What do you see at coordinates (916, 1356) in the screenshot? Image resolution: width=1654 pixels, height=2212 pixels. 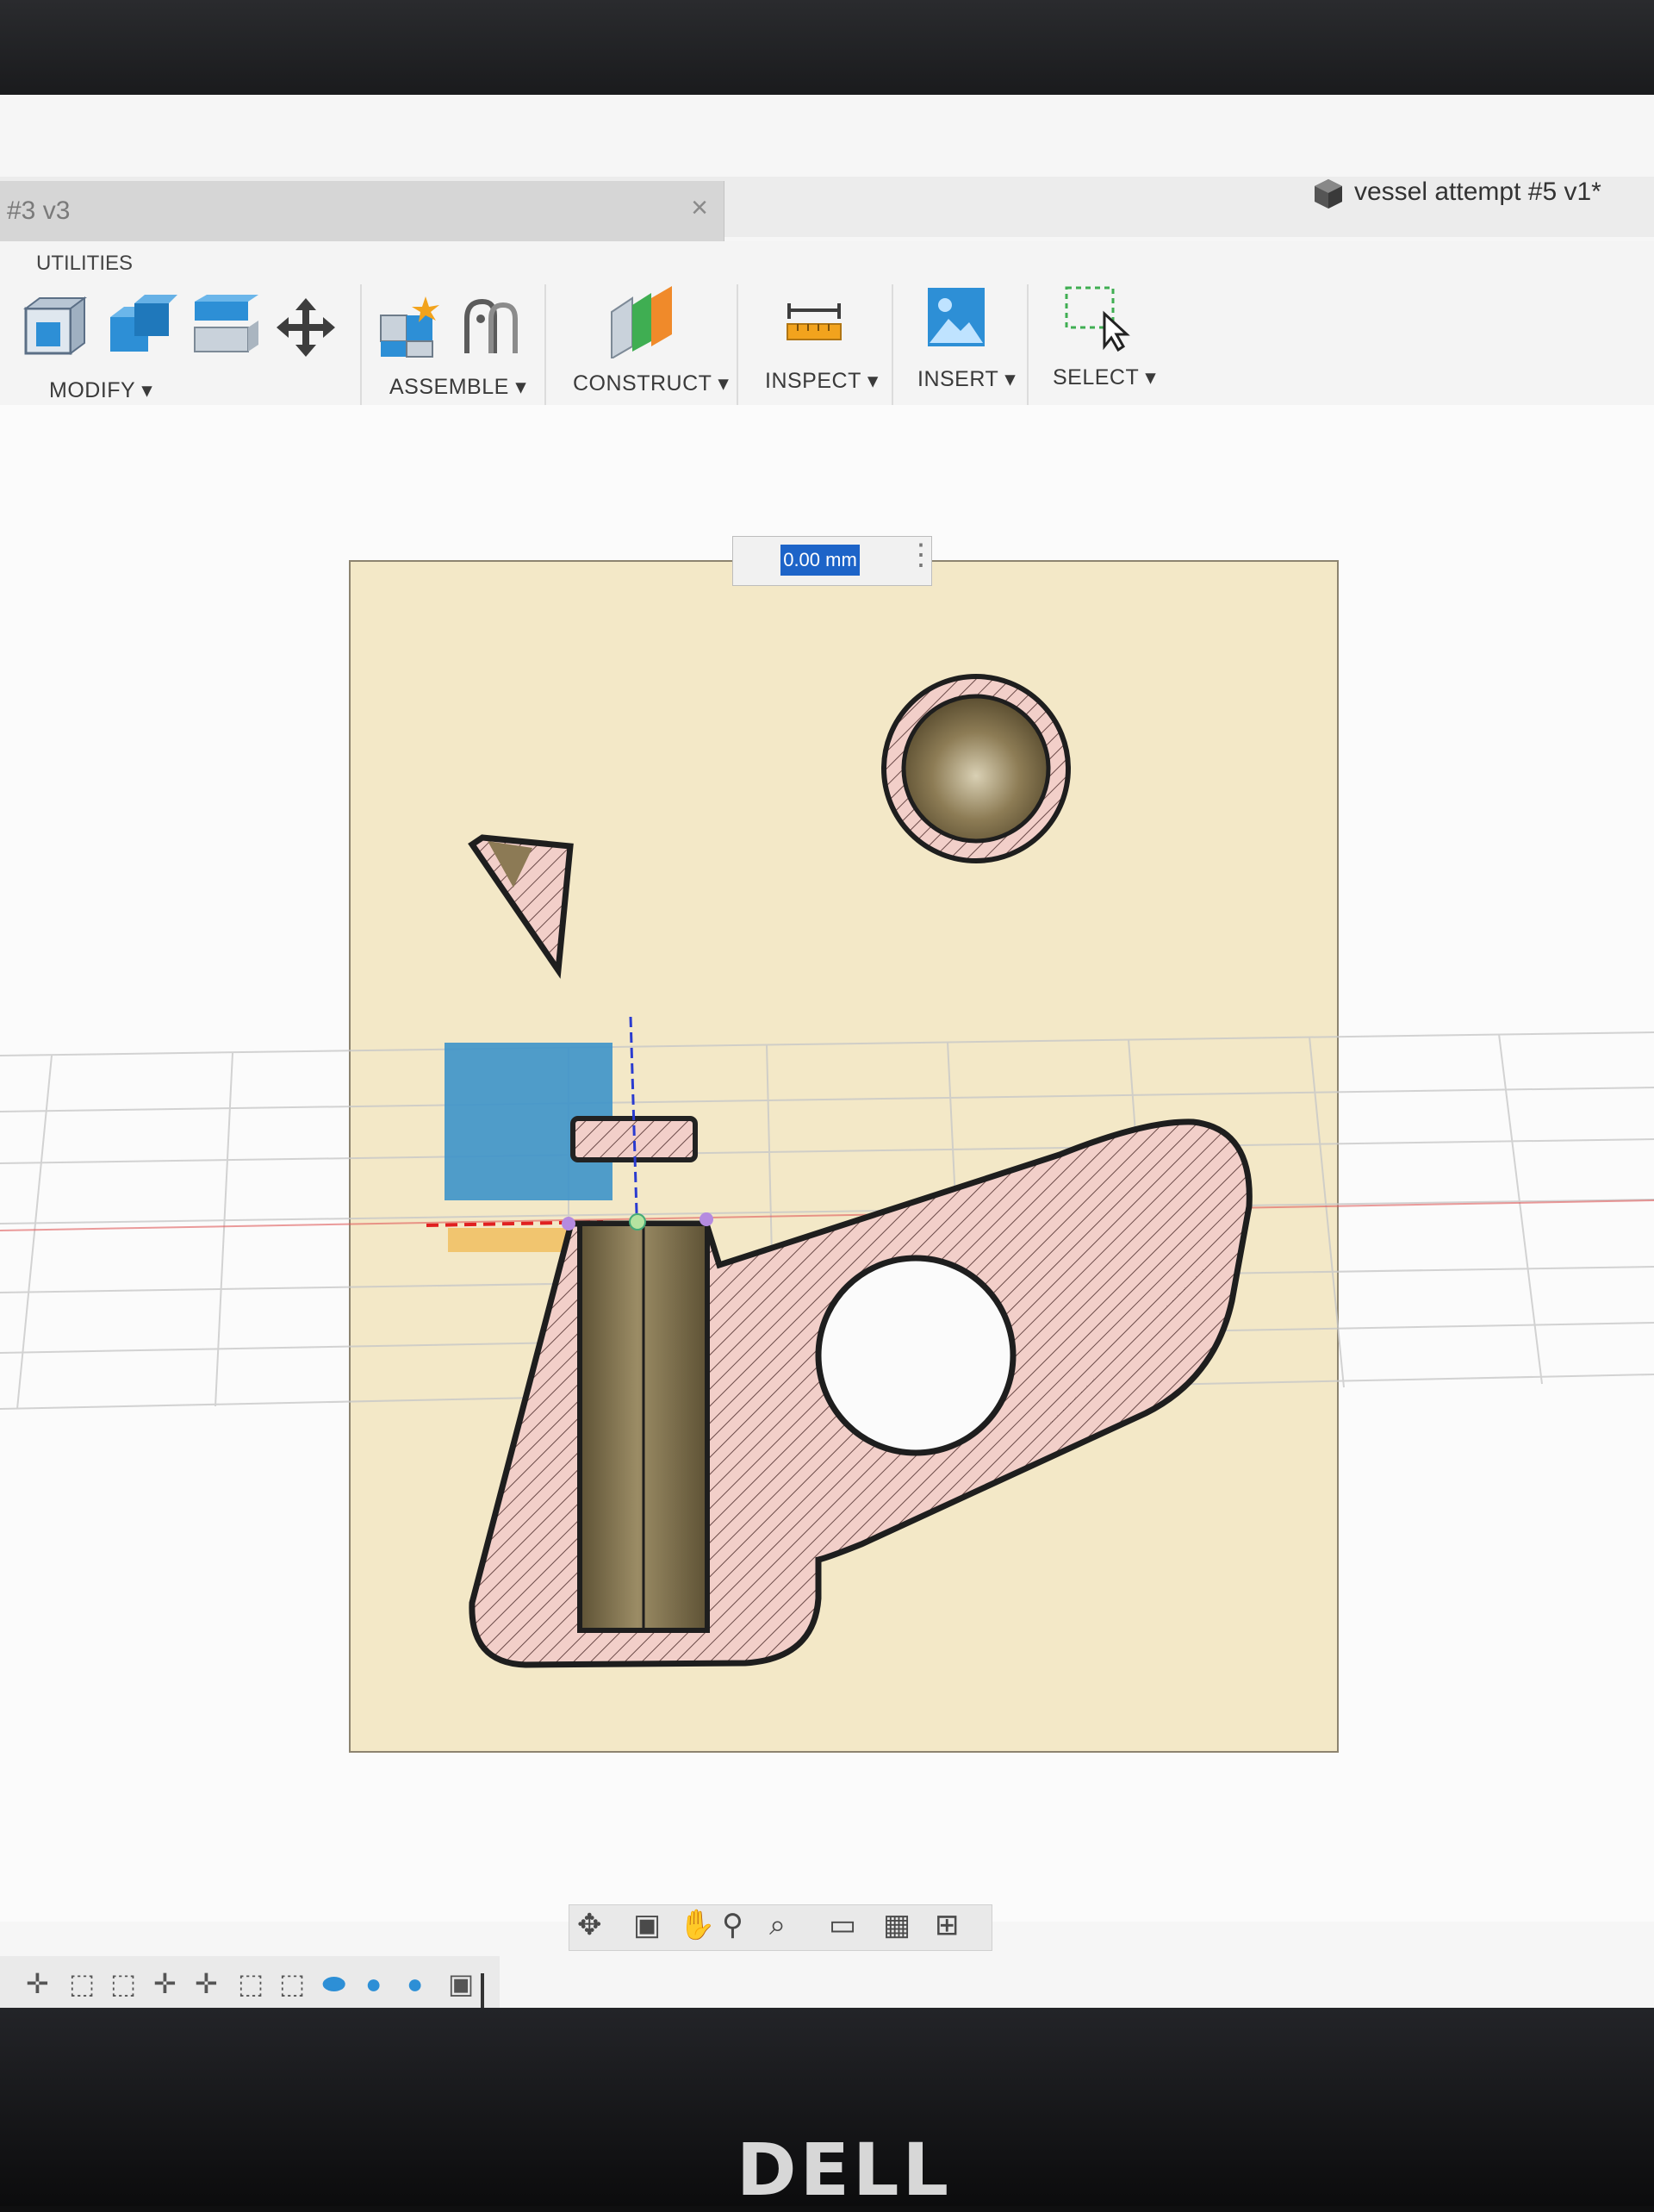 I see `handle-hole` at bounding box center [916, 1356].